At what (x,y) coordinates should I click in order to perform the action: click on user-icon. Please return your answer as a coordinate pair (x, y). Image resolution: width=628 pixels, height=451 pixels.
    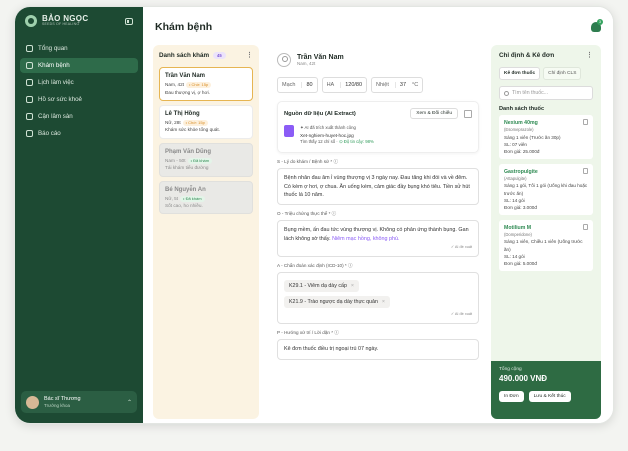
    Looking at the image, I should click on (284, 60).